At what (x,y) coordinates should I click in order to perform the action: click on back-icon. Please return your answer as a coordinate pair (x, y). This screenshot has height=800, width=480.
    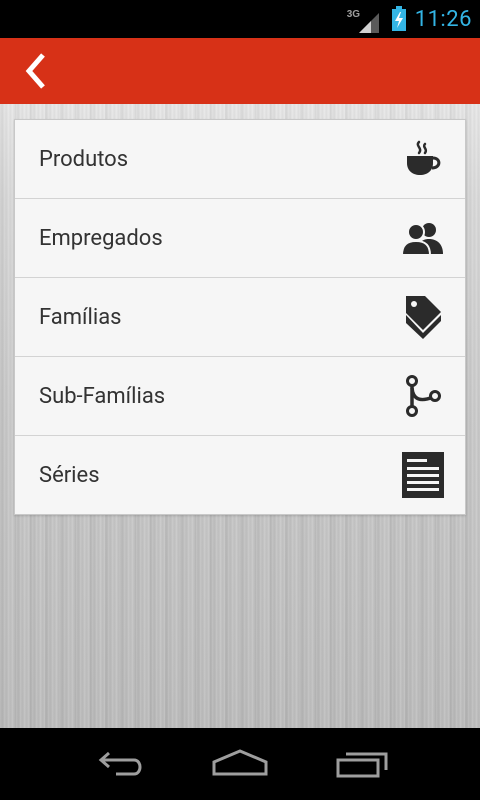
    Looking at the image, I should click on (120, 763).